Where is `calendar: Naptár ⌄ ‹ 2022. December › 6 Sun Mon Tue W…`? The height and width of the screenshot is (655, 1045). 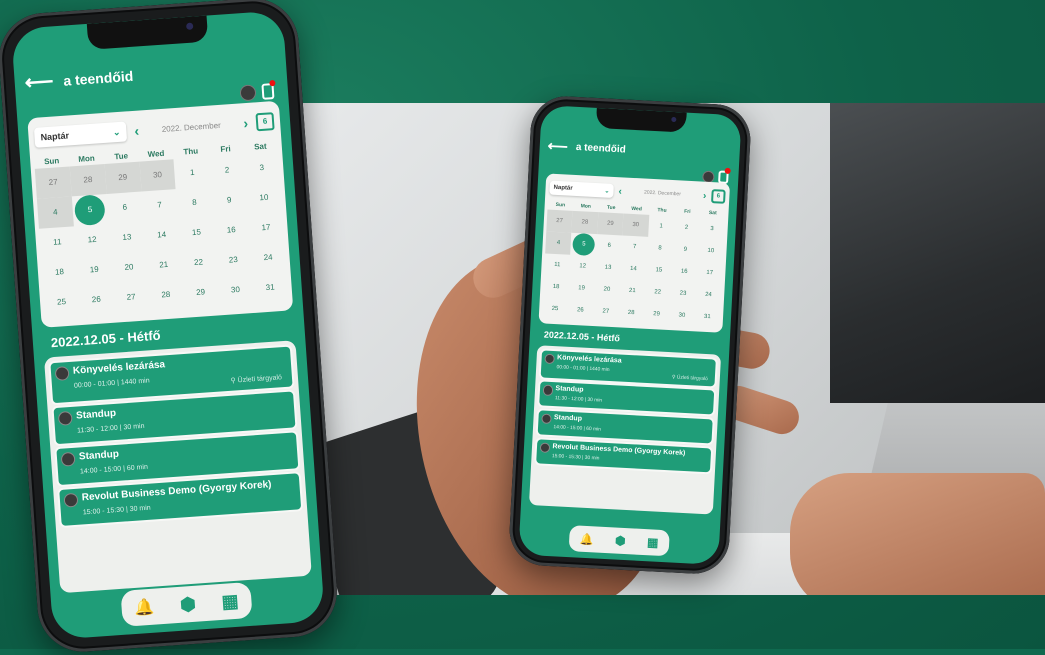
calendar: Naptár ⌄ ‹ 2022. December › 6 Sun Mon Tue W… is located at coordinates (634, 253).